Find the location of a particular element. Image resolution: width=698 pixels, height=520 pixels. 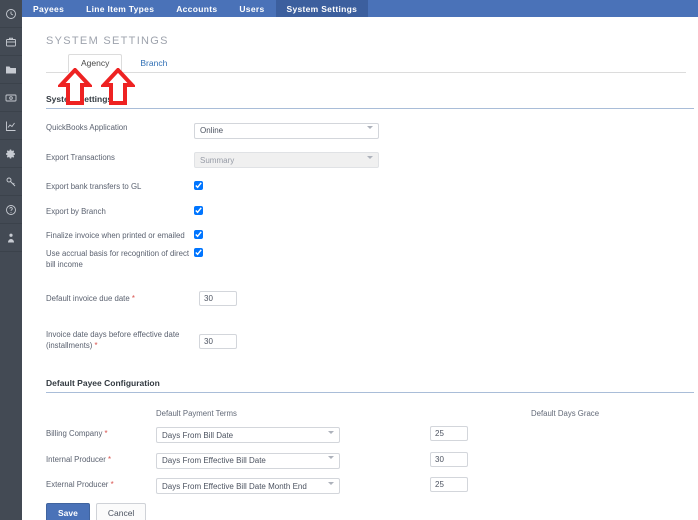

section-header-system-settings: System Settings is located at coordinates (370, 101).